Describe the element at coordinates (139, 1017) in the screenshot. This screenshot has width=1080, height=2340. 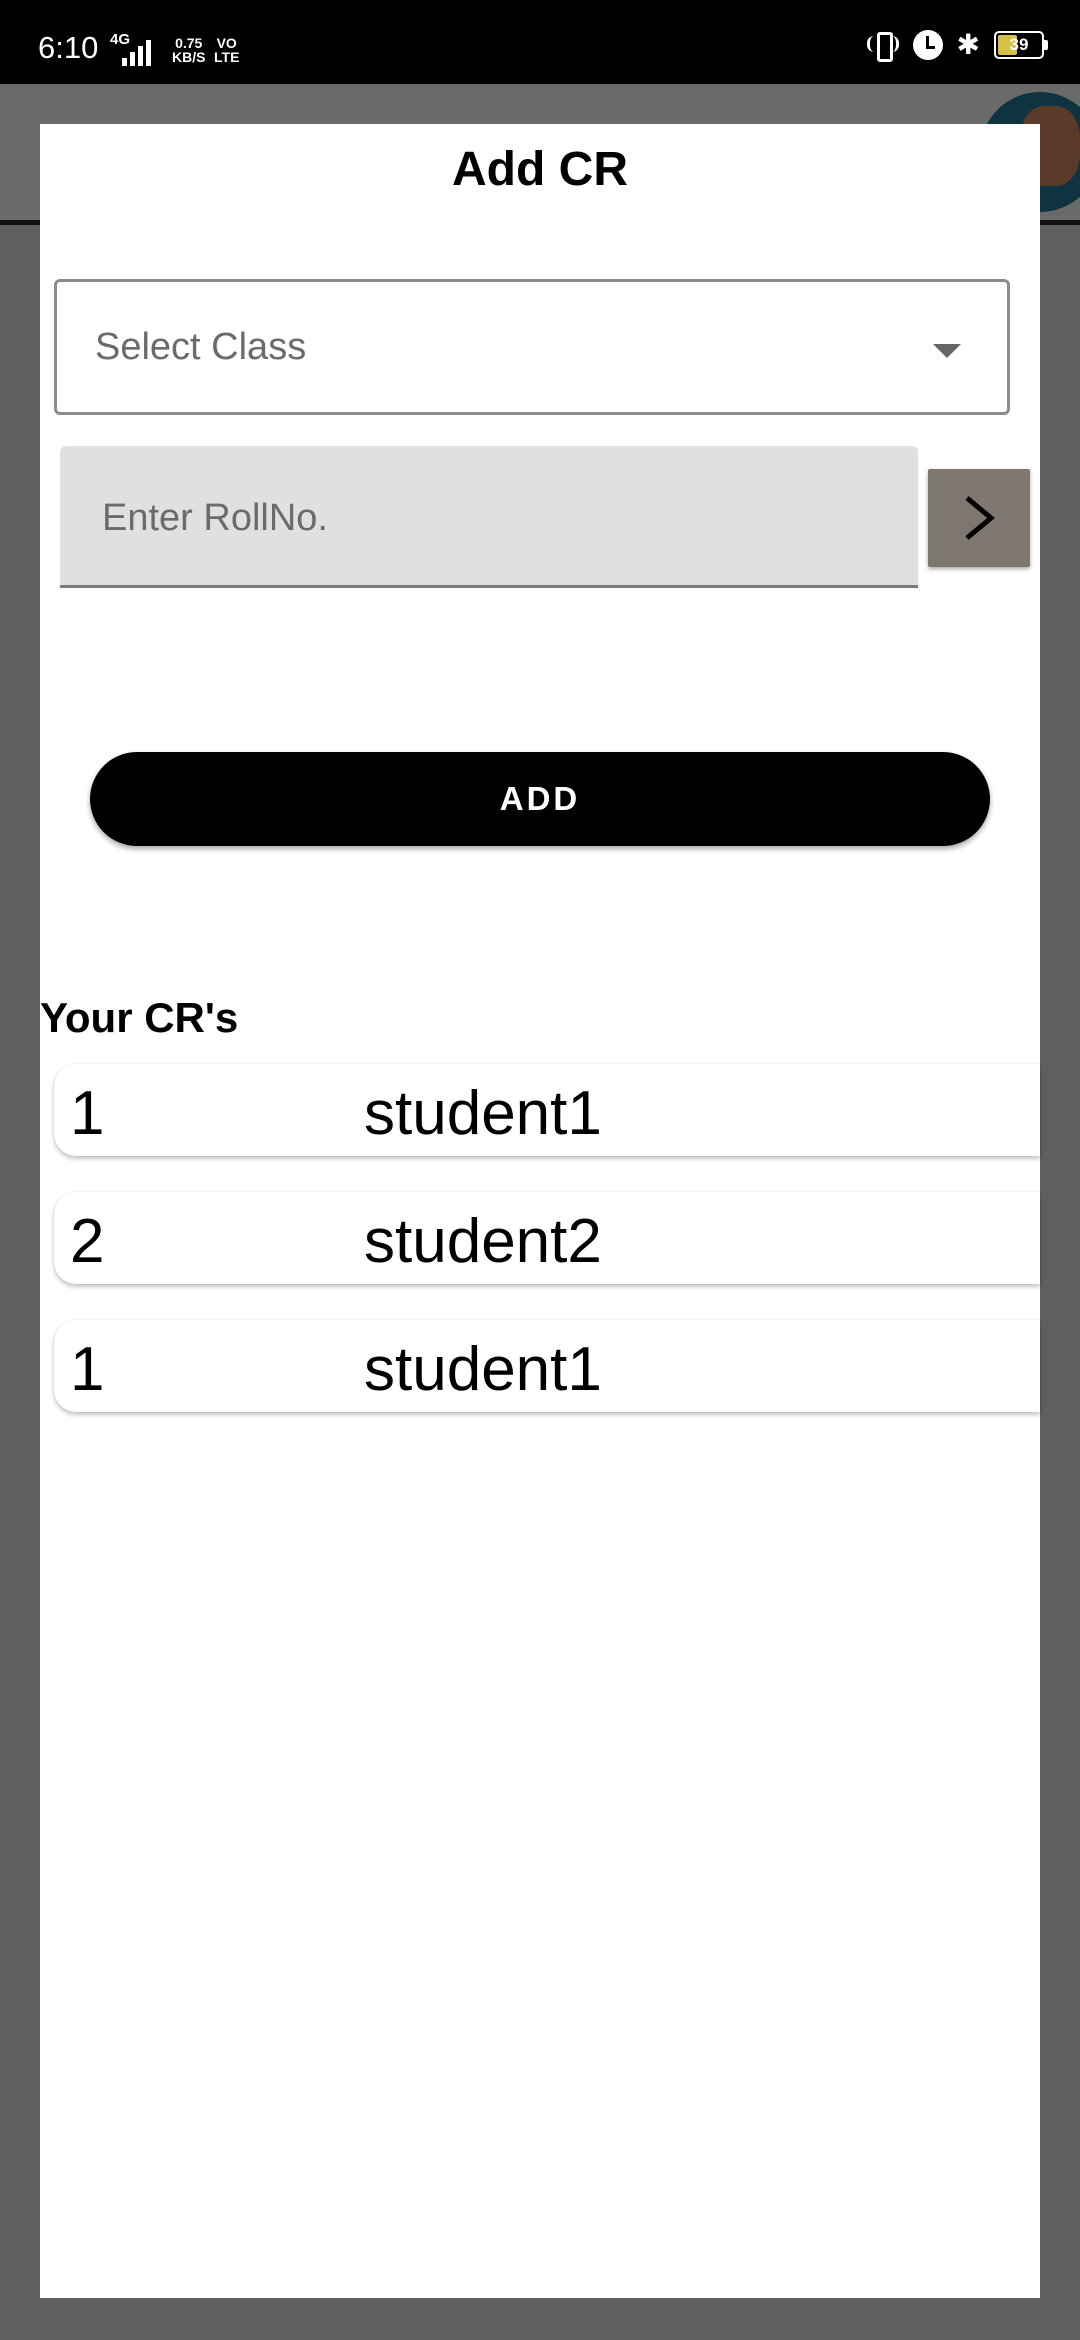
I see `your-crs-title: Your CR's` at that location.